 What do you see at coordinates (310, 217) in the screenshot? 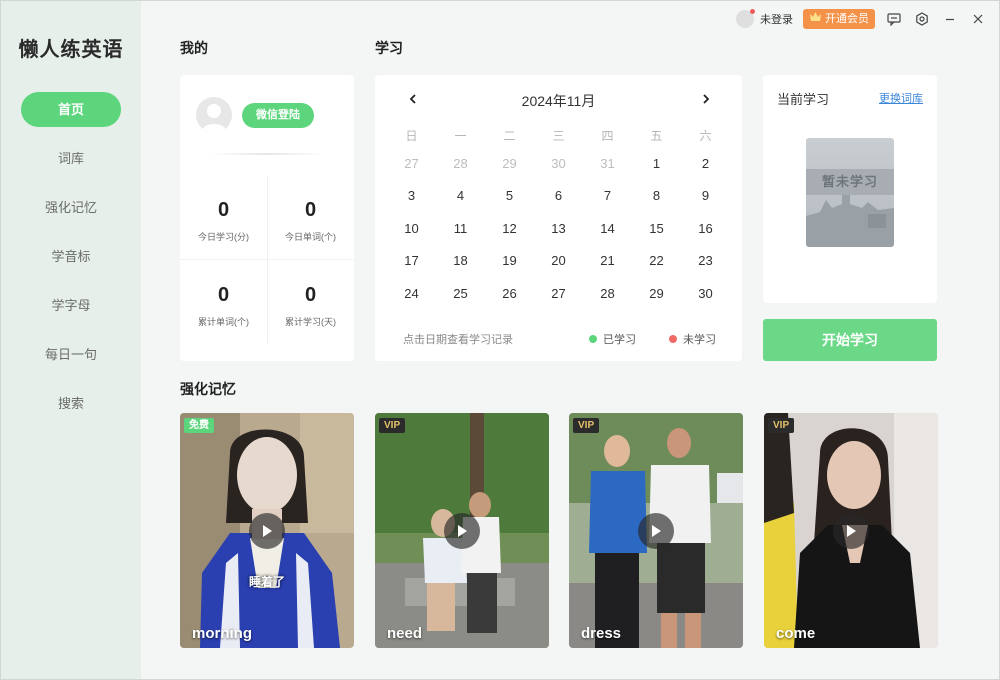
I see `stat-today-words: 0 今日单词(个)` at bounding box center [310, 217].